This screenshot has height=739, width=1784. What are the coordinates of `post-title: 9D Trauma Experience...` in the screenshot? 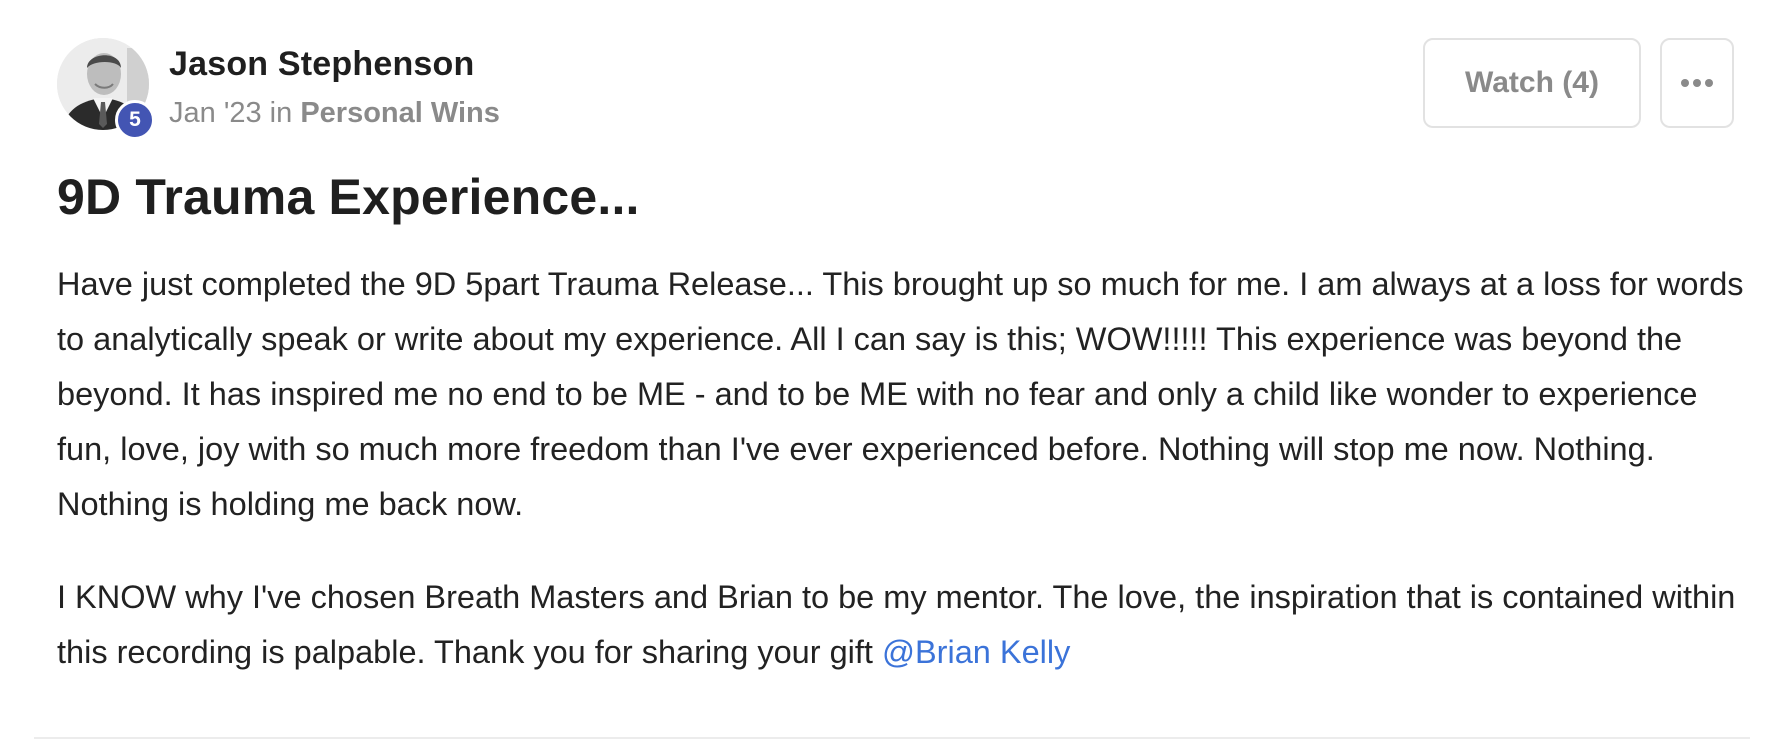 It's located at (348, 197).